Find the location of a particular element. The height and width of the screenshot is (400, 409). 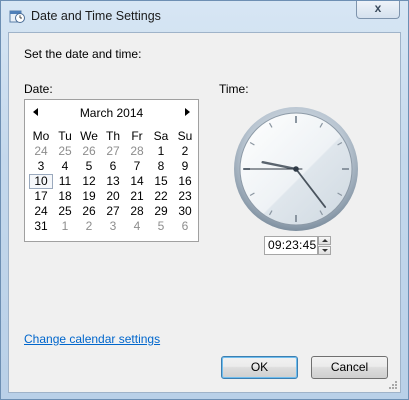

calendar-day: 29 is located at coordinates (161, 211).